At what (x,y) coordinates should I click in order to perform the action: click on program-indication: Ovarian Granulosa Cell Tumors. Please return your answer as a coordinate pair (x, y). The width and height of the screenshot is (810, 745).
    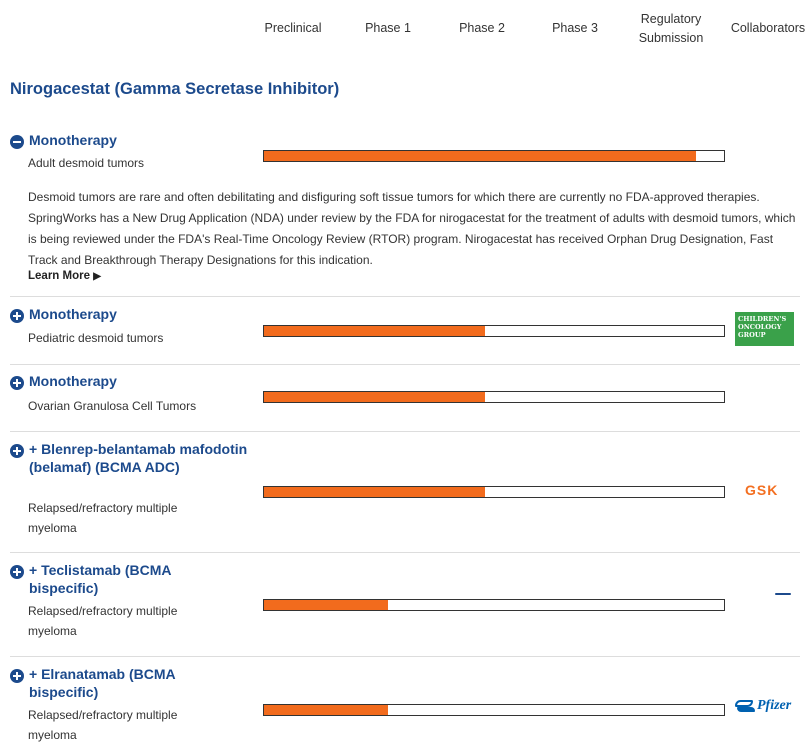
    Looking at the image, I should click on (112, 406).